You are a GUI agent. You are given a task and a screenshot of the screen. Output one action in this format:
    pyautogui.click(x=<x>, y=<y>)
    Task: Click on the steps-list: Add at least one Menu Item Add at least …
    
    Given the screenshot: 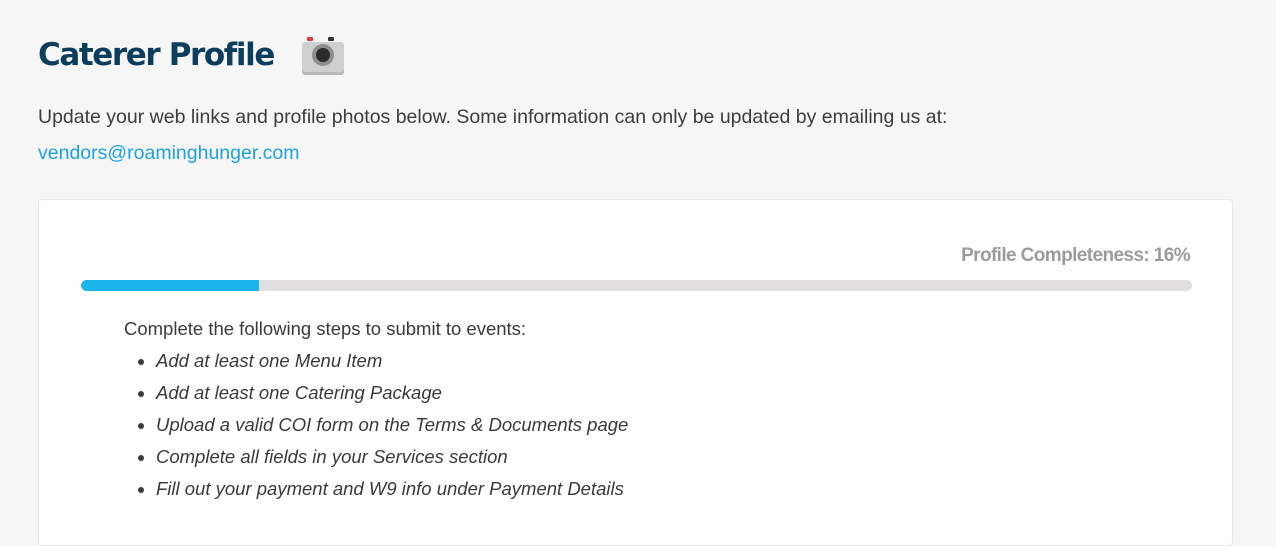 What is the action you would take?
    pyautogui.click(x=376, y=425)
    